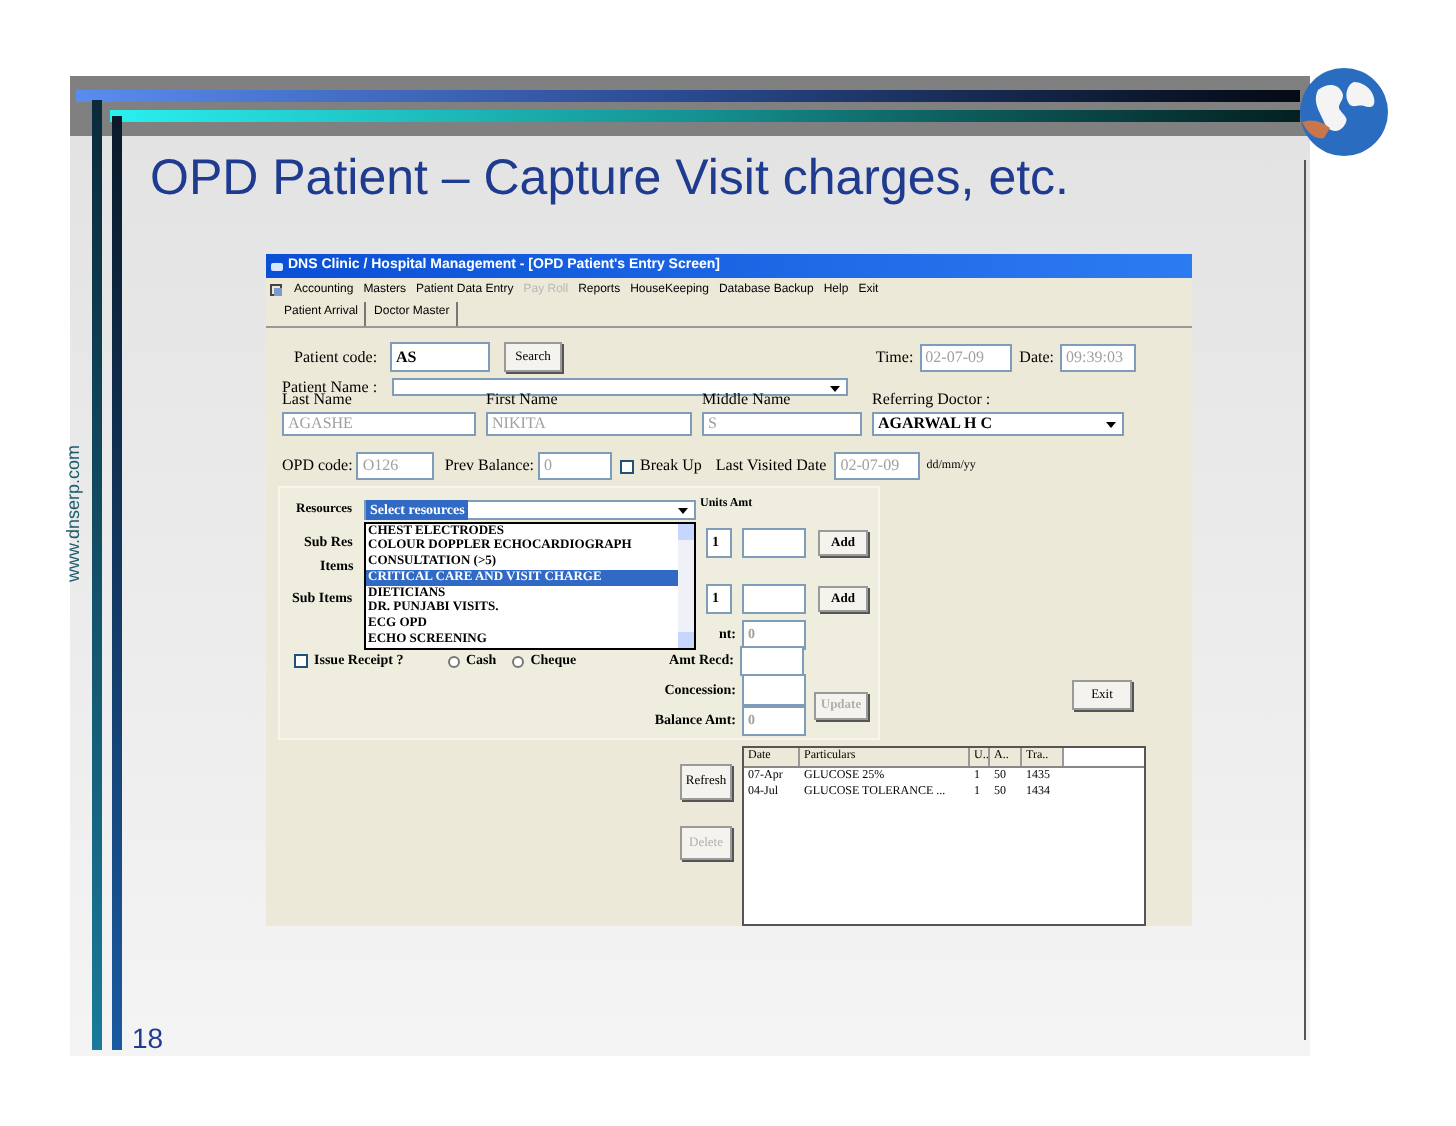 The width and height of the screenshot is (1456, 1126). I want to click on field-label: Referring Doctor :, so click(931, 400).